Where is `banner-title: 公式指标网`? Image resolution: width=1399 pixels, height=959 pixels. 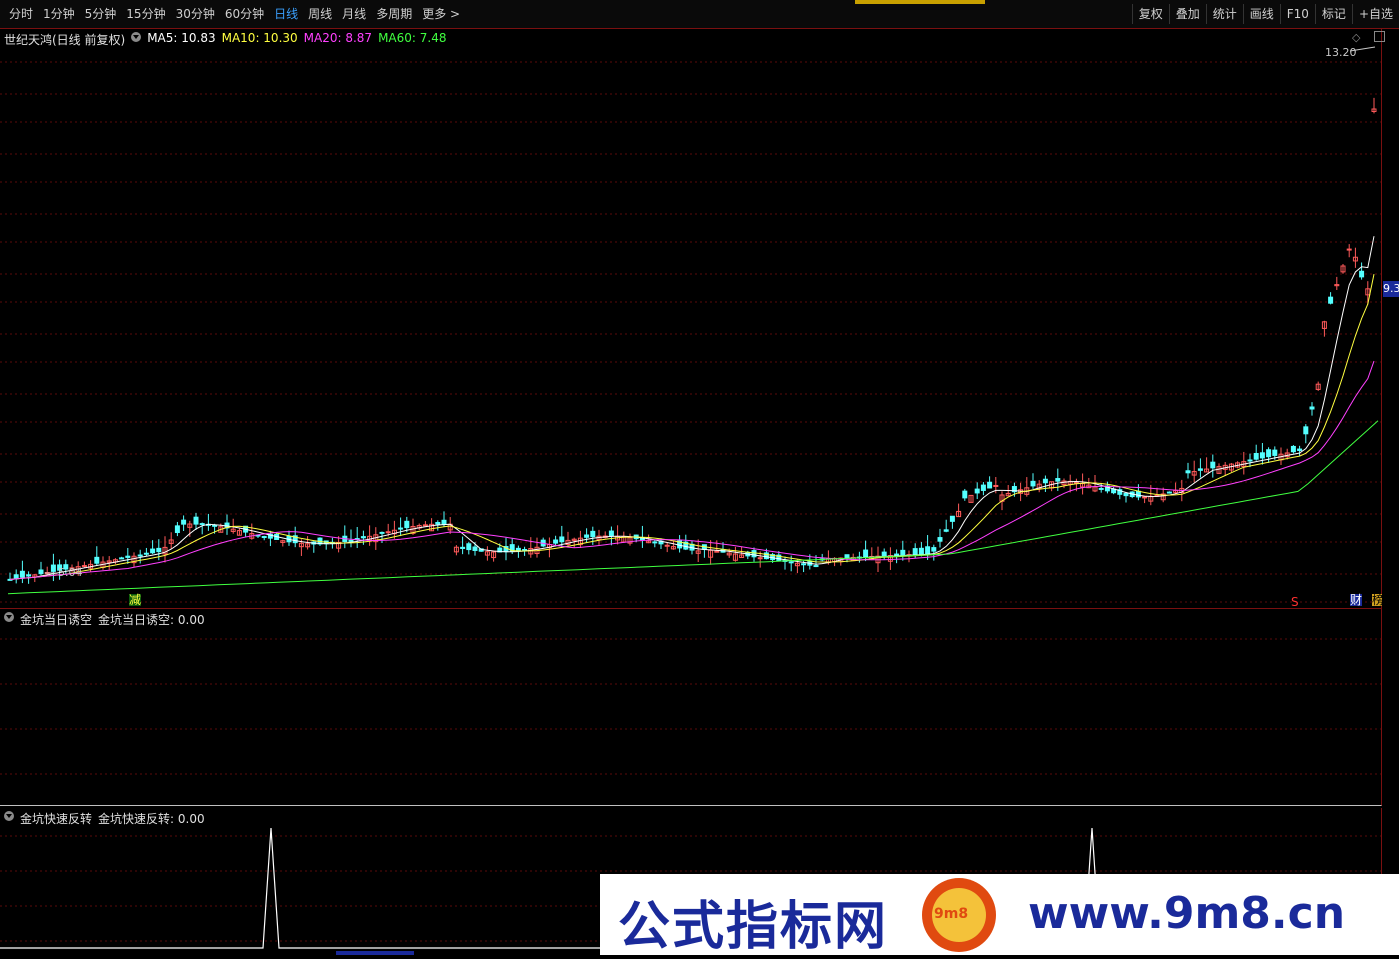
banner-title: 公式指标网 is located at coordinates (753, 927).